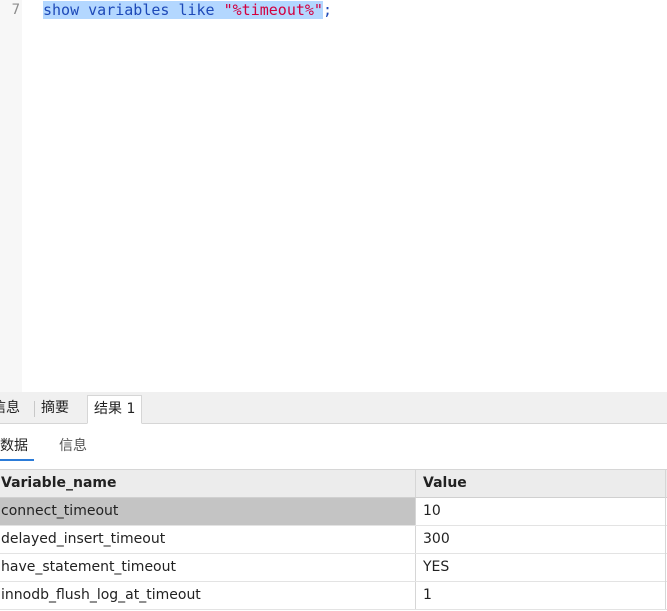  Describe the element at coordinates (333, 445) in the screenshot. I see `result-subtab-strip: 数据 信息` at that location.